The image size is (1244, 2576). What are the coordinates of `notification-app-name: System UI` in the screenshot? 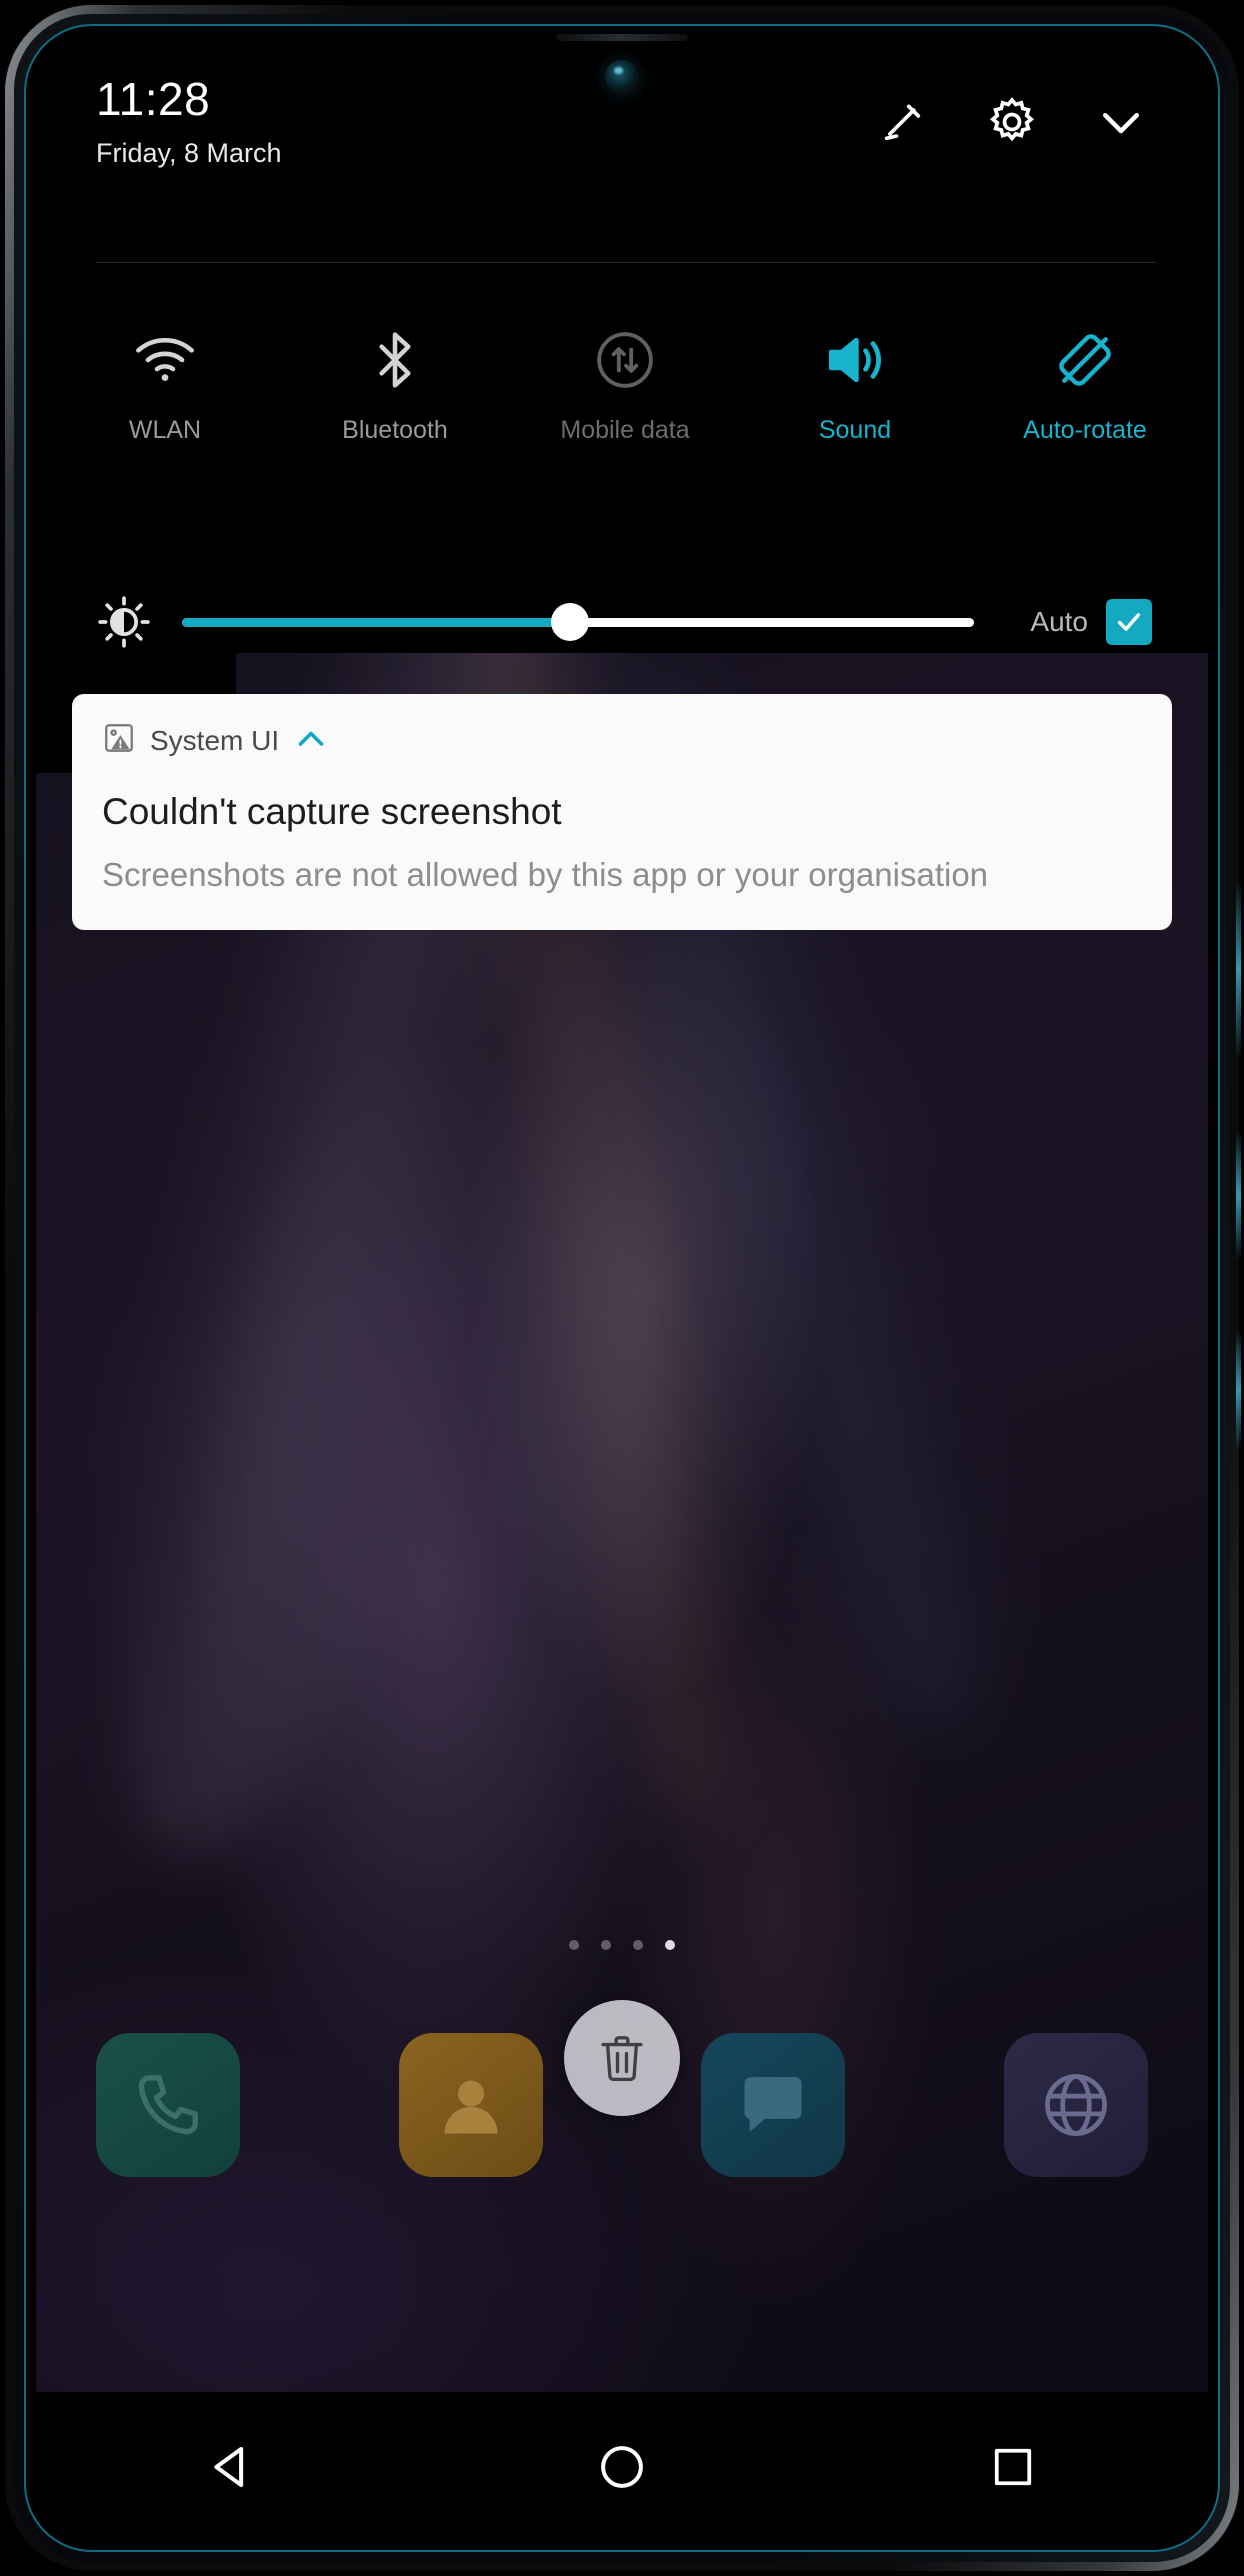 It's located at (215, 740).